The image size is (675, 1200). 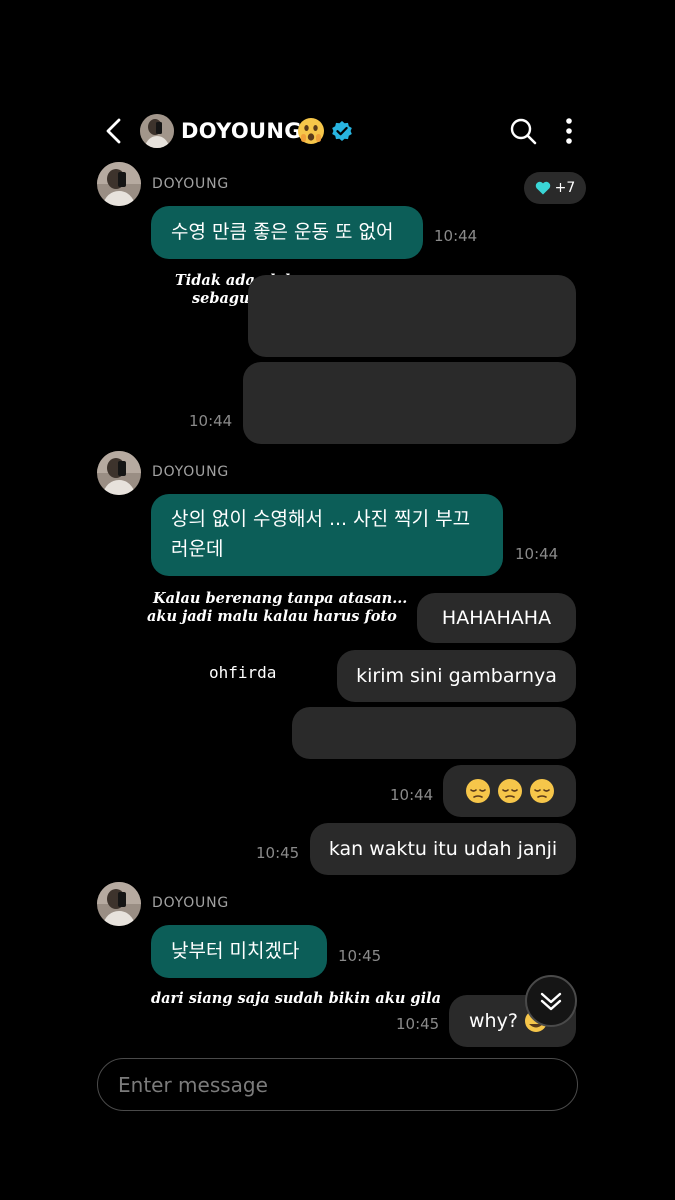 What do you see at coordinates (197, 549) in the screenshot?
I see `message-text: 러운데` at bounding box center [197, 549].